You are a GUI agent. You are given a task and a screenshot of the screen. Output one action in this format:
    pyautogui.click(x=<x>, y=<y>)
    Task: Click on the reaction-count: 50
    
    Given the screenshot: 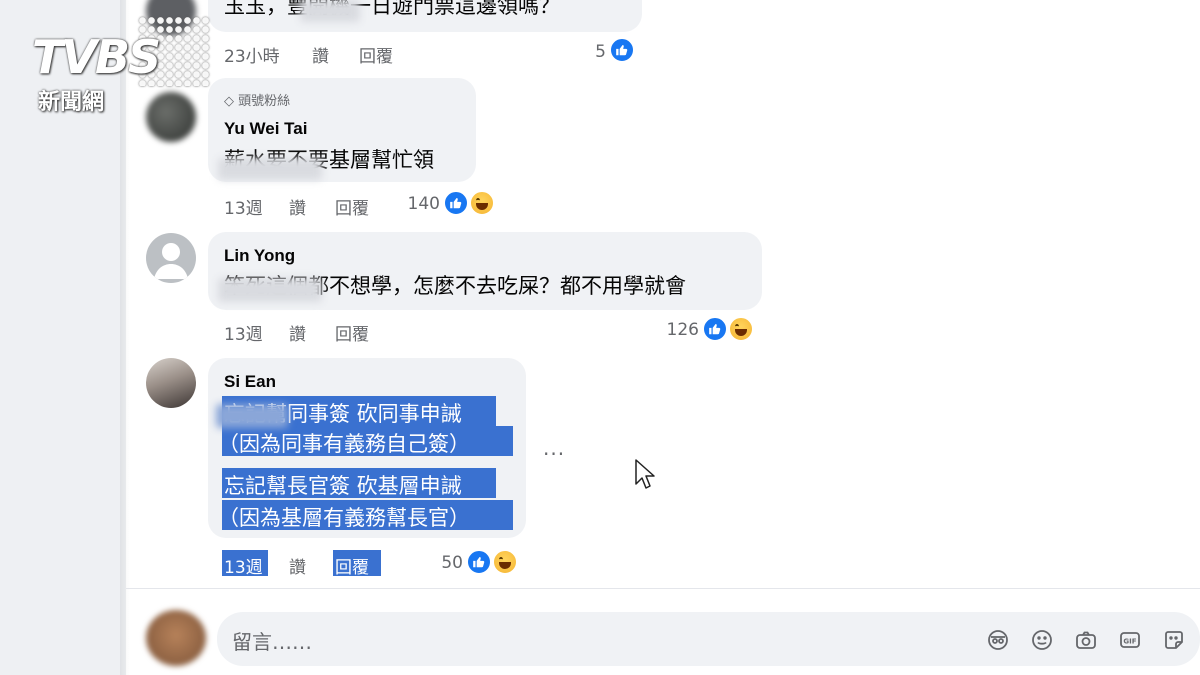 What is the action you would take?
    pyautogui.click(x=433, y=563)
    